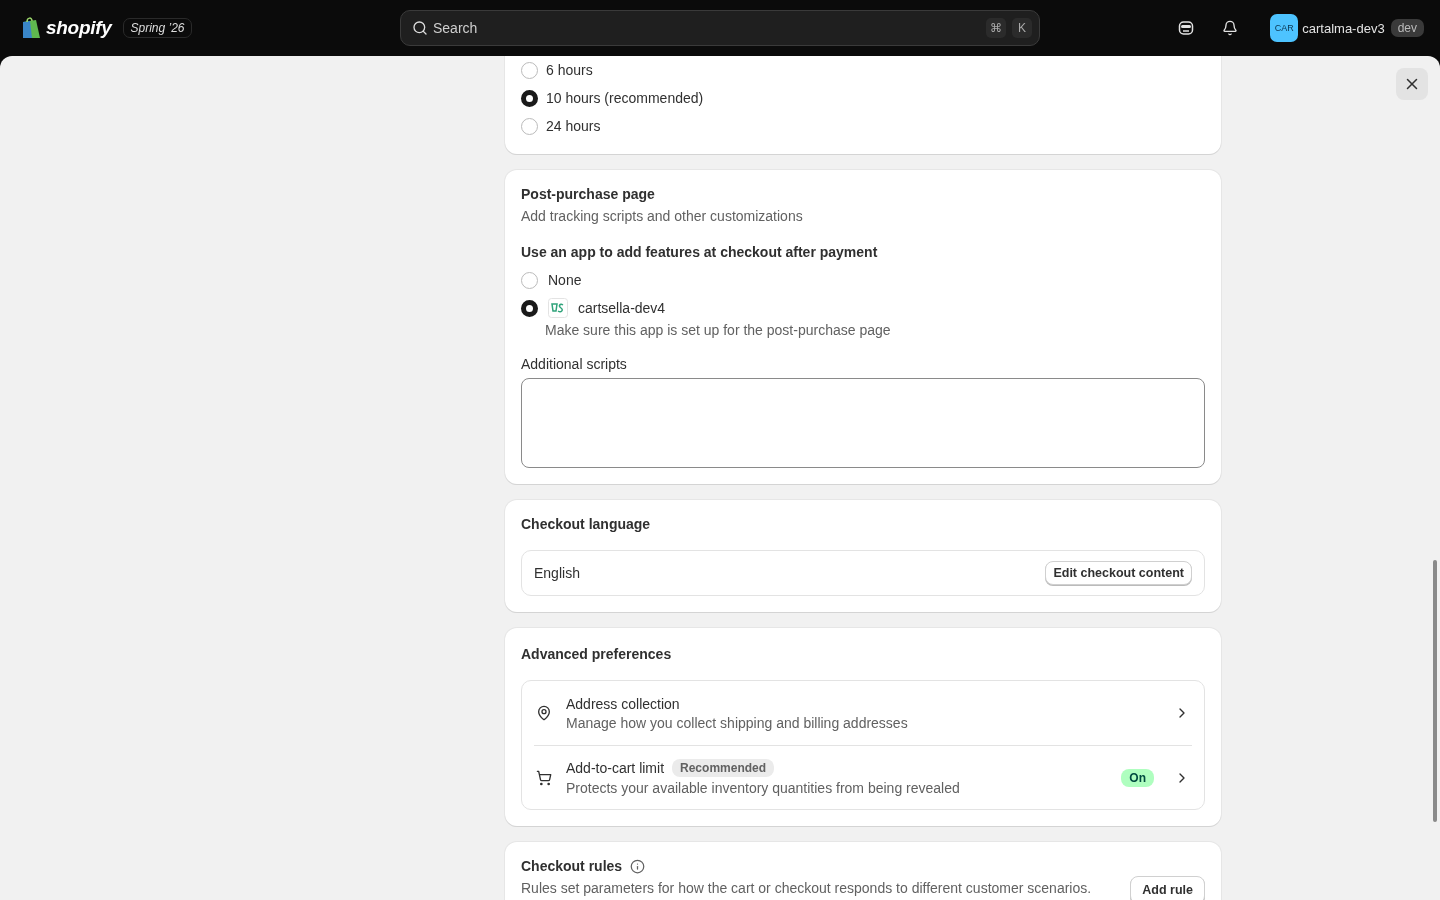 This screenshot has height=900, width=1440. I want to click on card-title: Checkout language, so click(586, 524).